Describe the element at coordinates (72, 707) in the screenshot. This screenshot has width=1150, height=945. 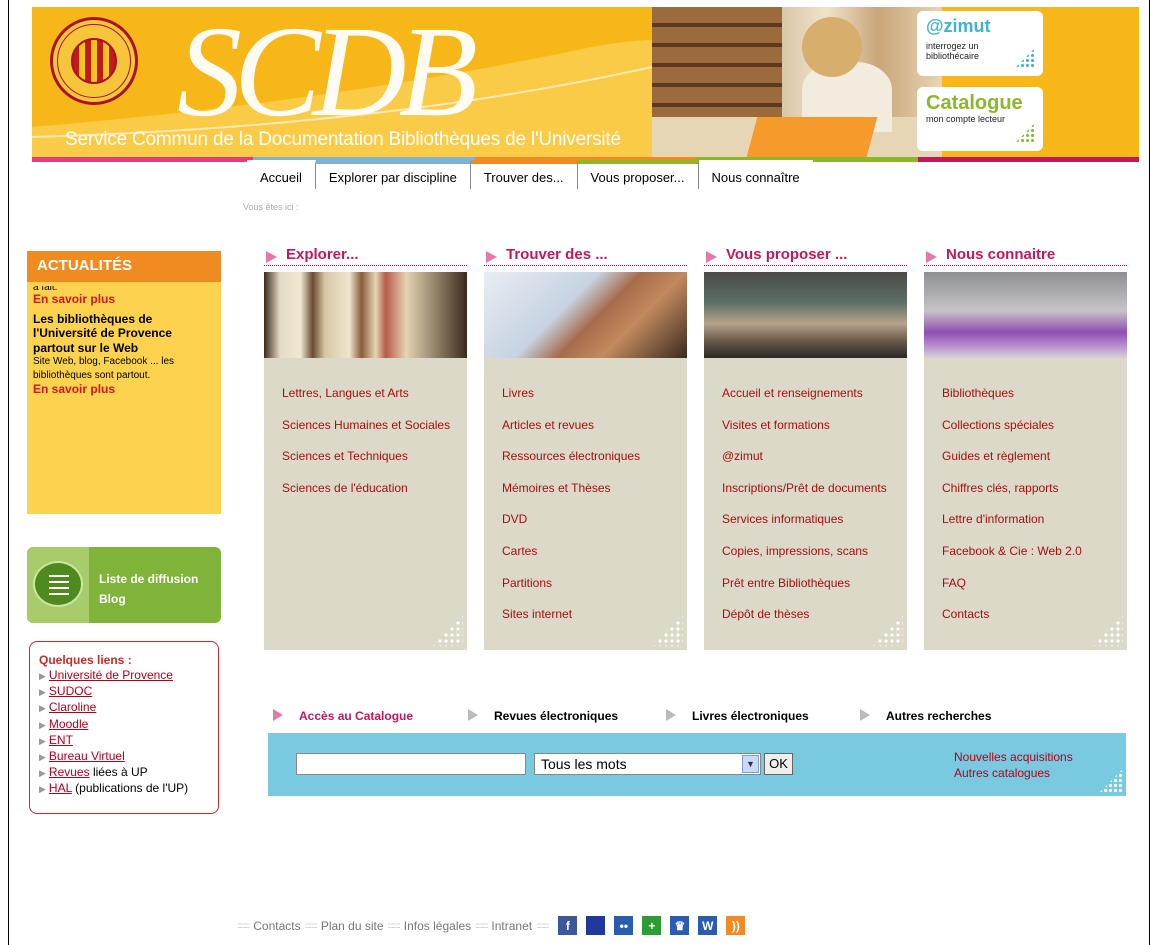
I see `quick-link: Claroline` at that location.